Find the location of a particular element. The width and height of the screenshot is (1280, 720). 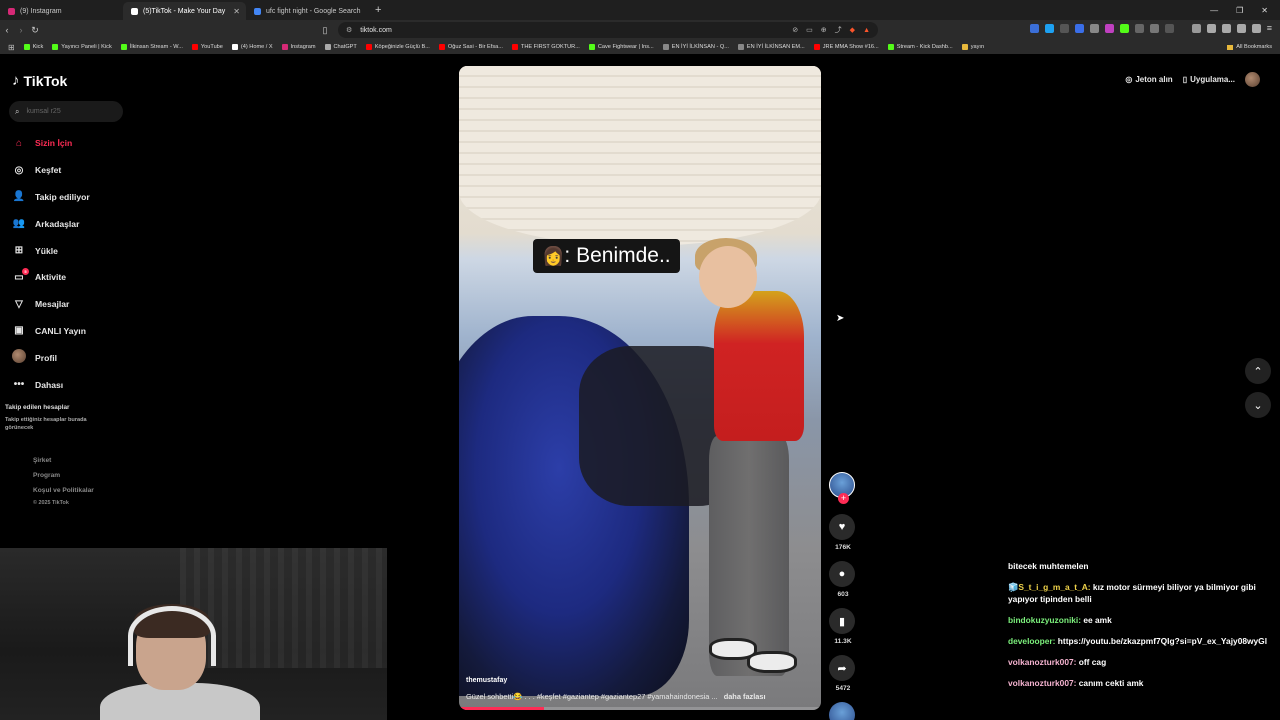

leo-icon is located at coordinates (1241, 28).